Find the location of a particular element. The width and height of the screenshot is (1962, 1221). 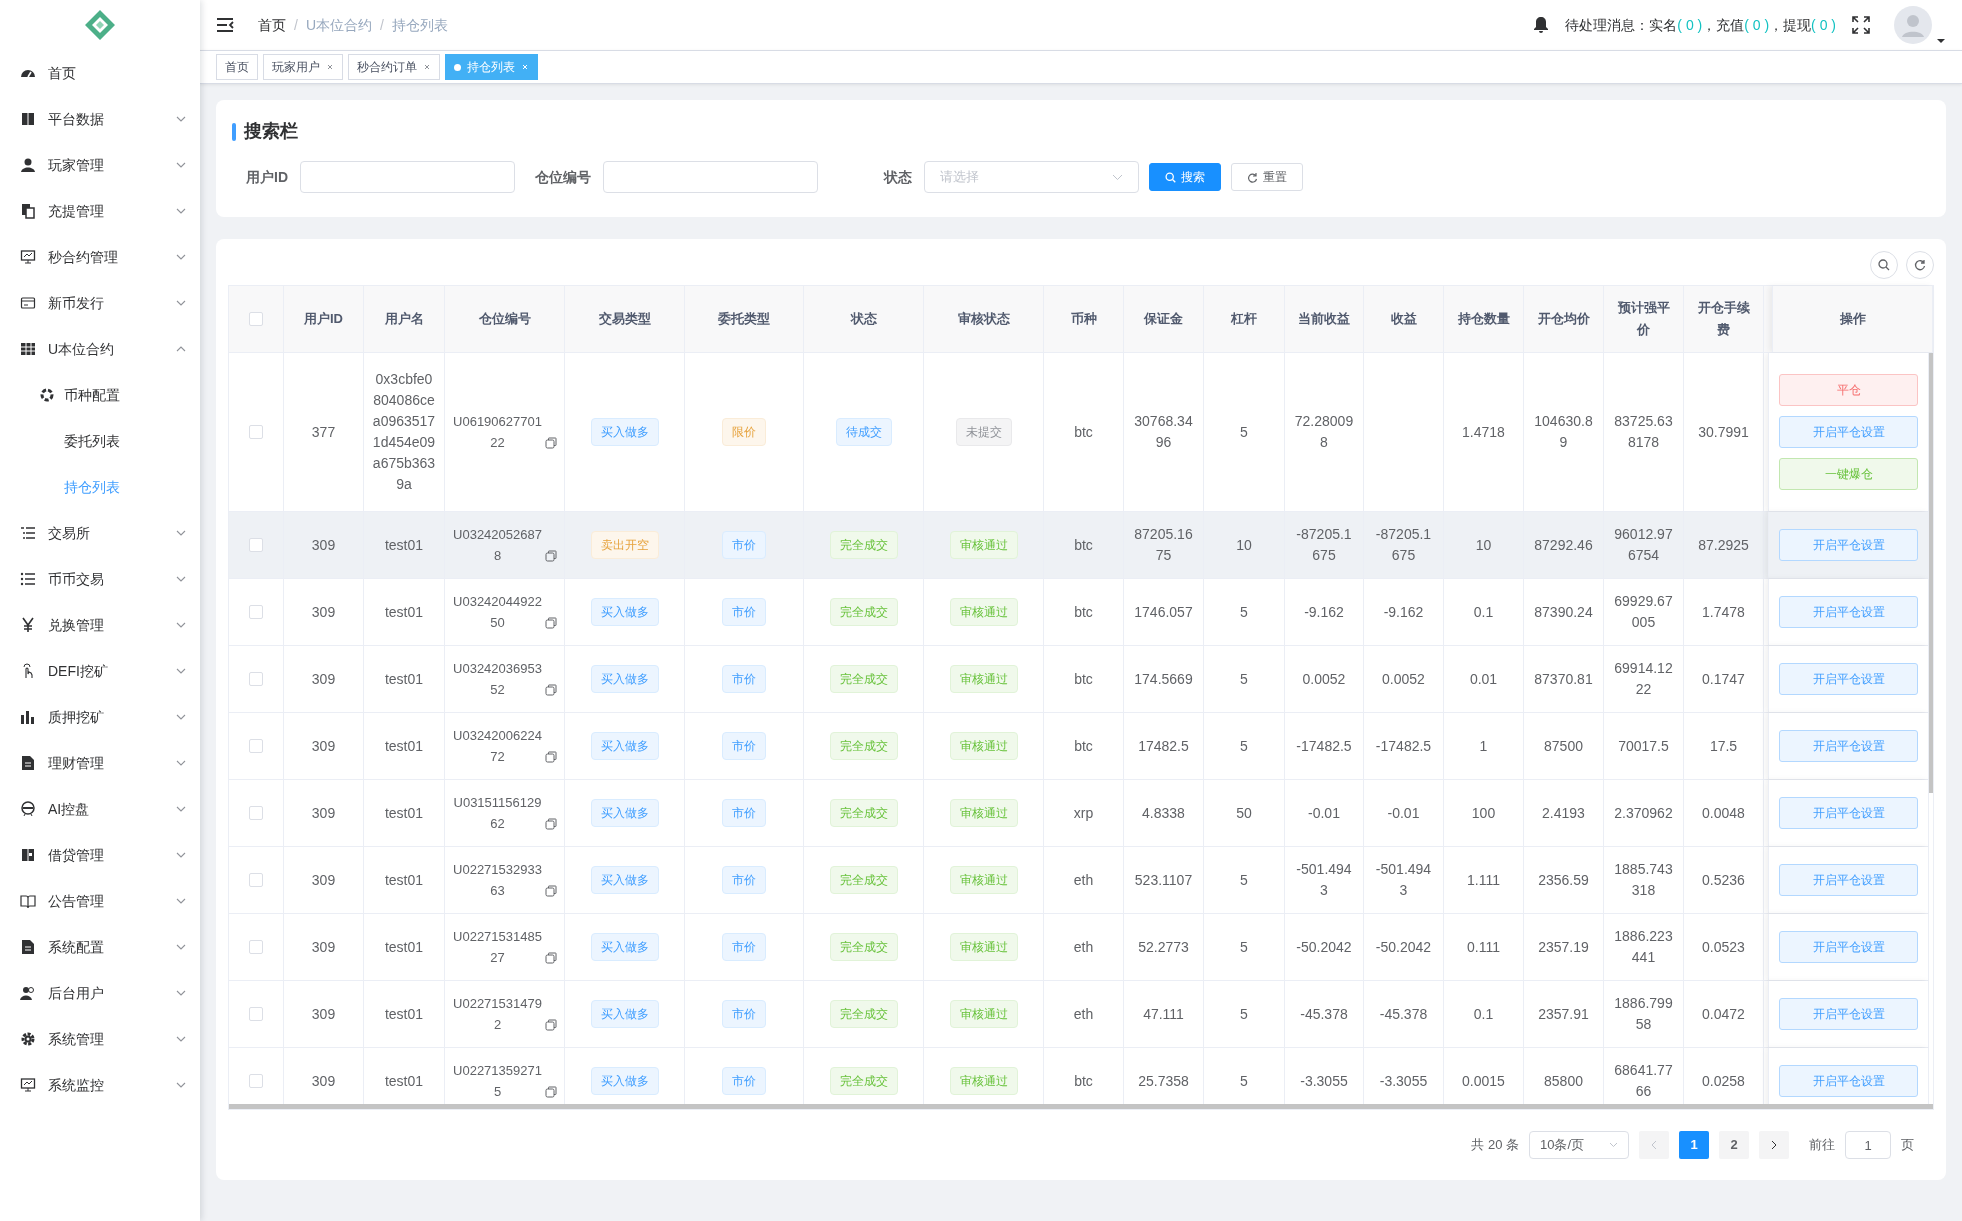

menu-item: 系统管理 is located at coordinates (100, 1039).